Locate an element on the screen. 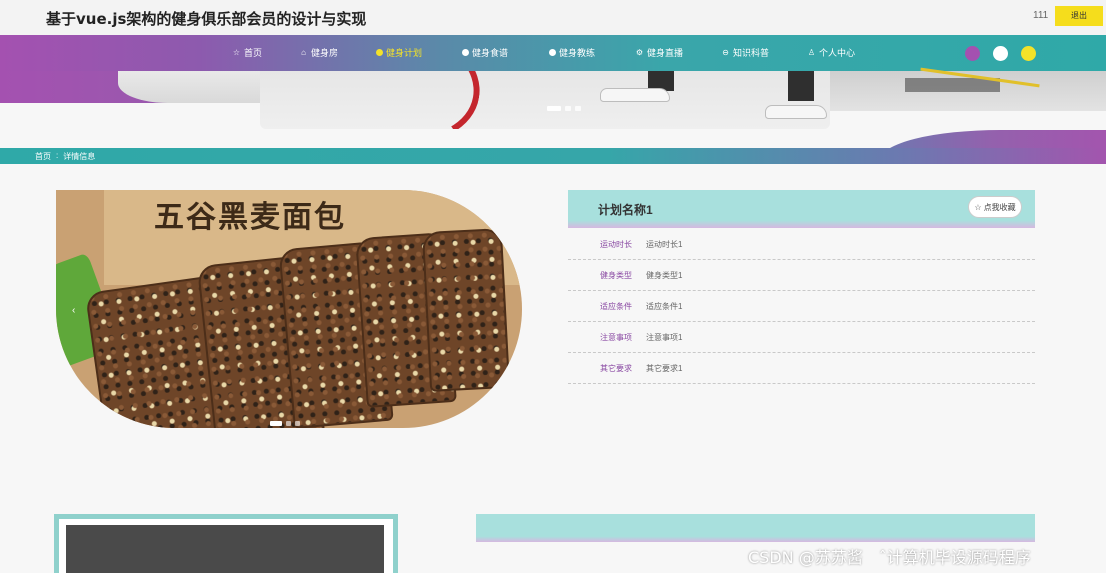 Image resolution: width=1106 pixels, height=573 pixels. lower-section-header is located at coordinates (755, 528).